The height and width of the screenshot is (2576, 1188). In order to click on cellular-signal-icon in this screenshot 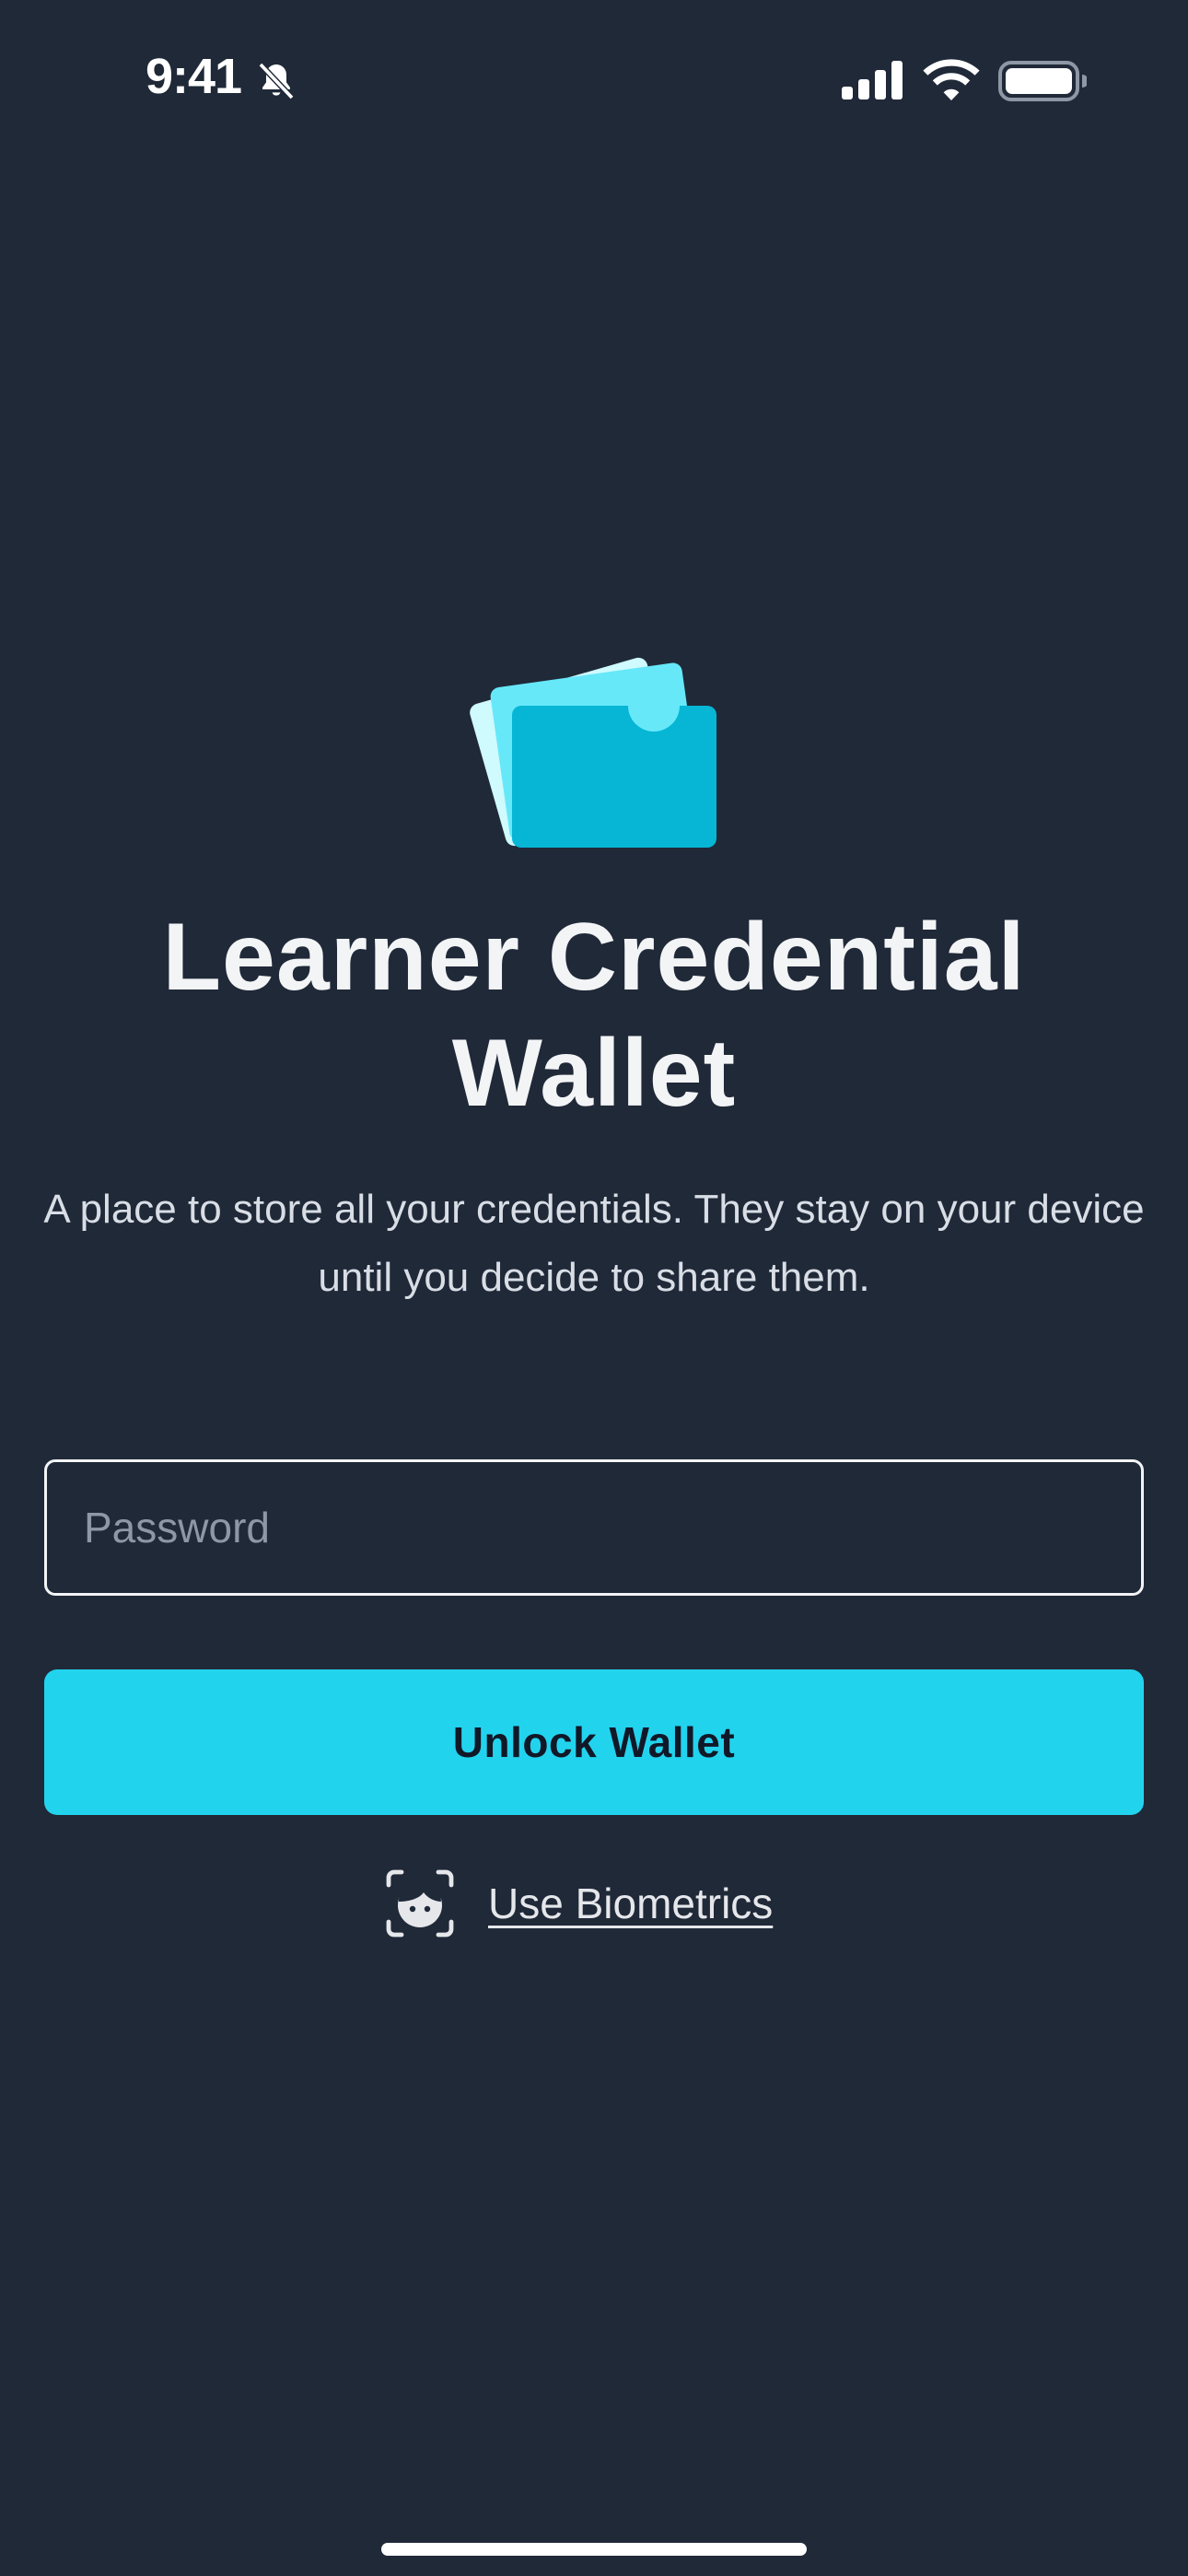, I will do `click(872, 80)`.